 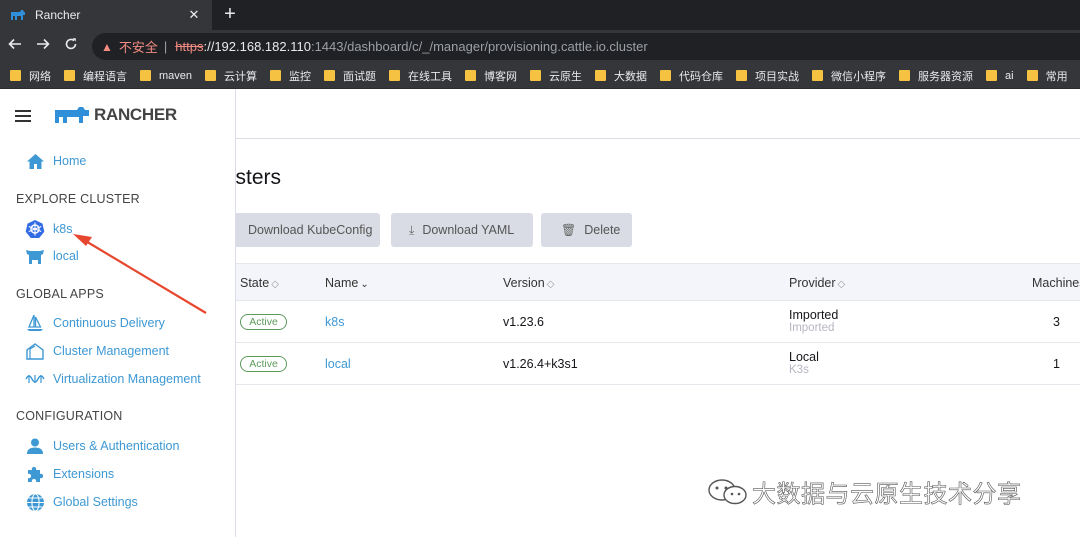 I want to click on sidebar-item-label: Home, so click(x=70, y=161).